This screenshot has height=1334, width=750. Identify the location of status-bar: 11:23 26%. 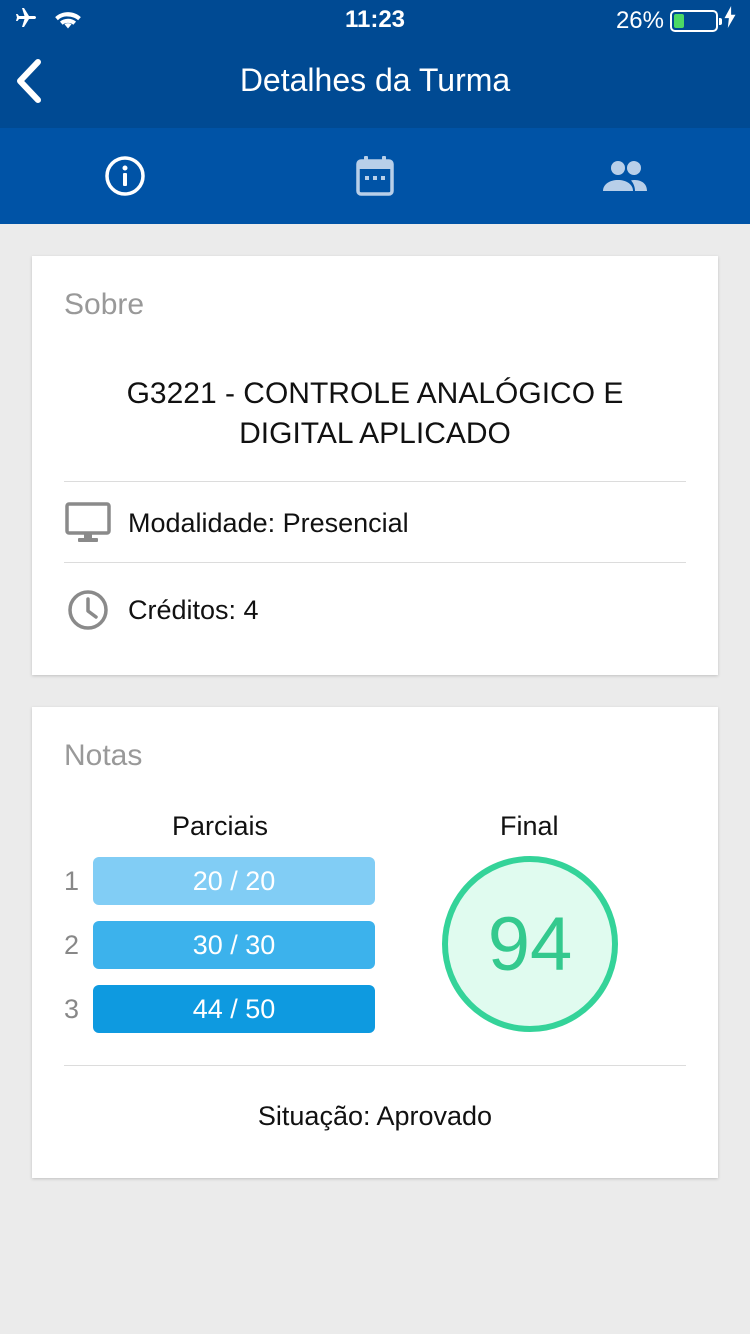
(375, 20).